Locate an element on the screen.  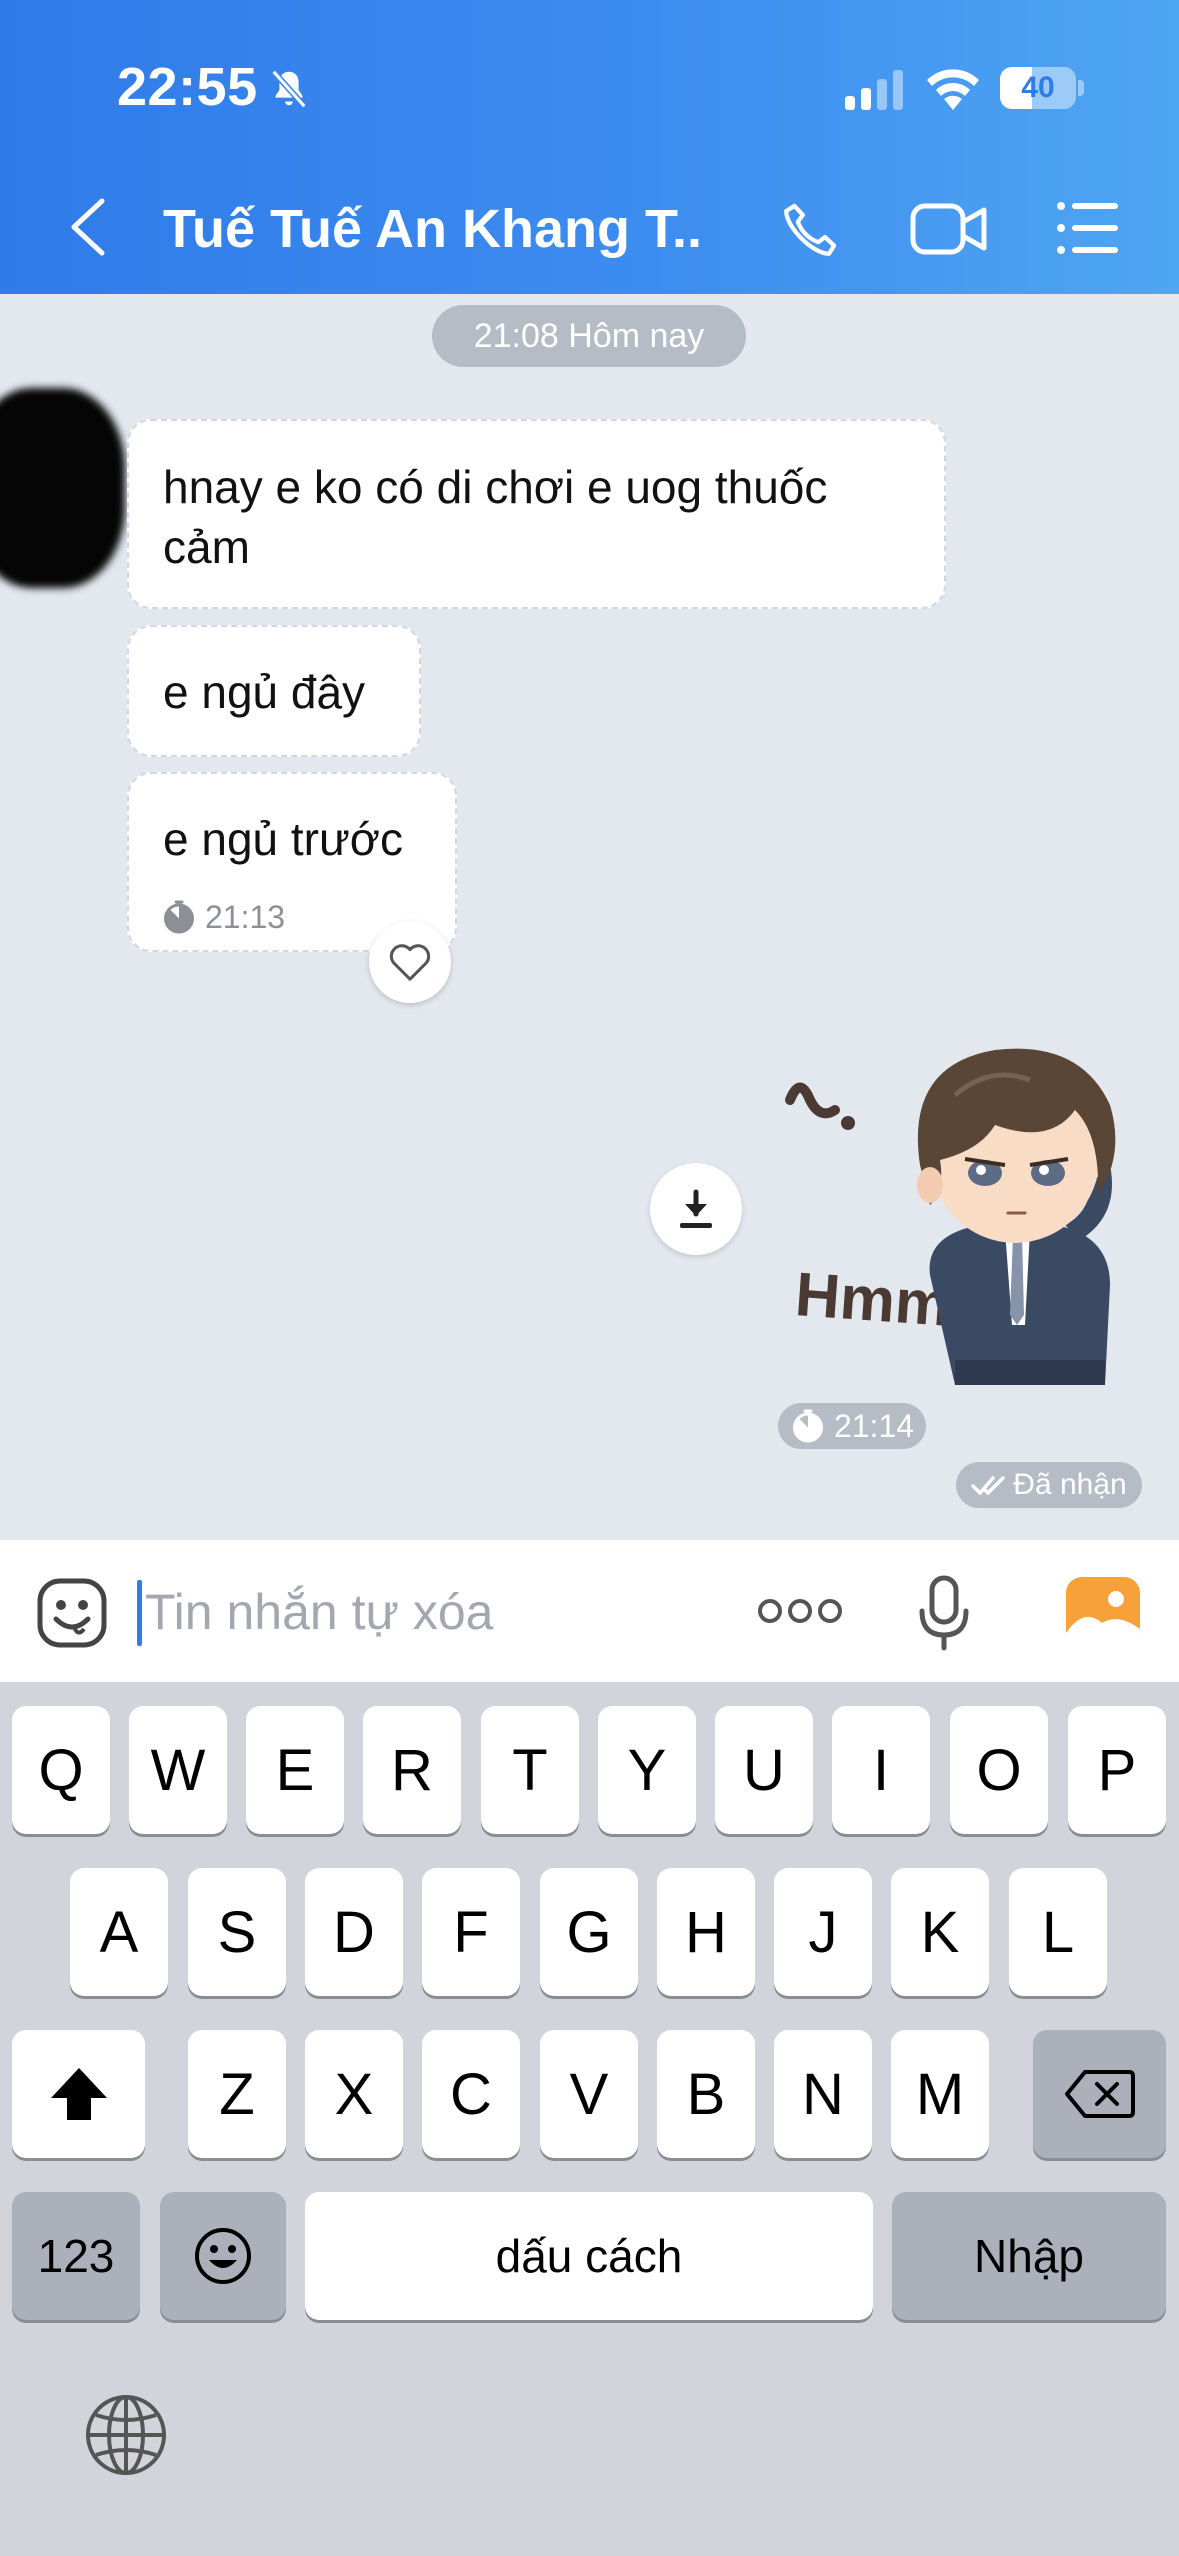
key-d: D is located at coordinates (354, 1932).